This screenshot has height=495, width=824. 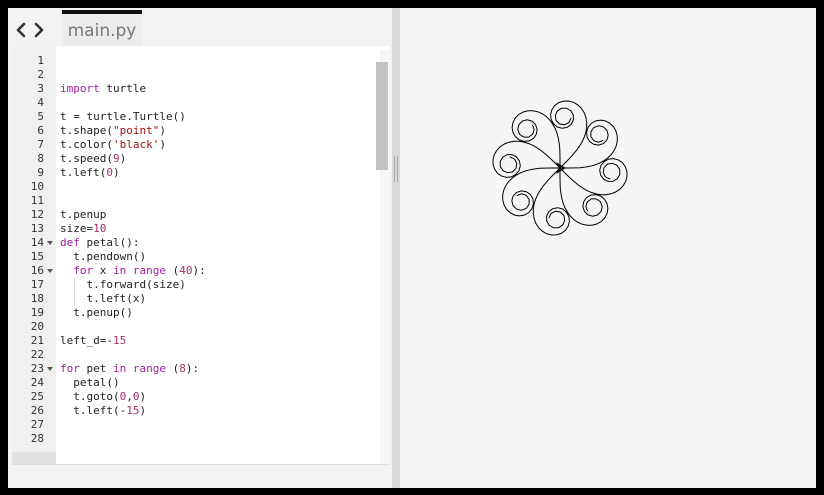 I want to click on splitter-grip-icon, so click(x=396, y=169).